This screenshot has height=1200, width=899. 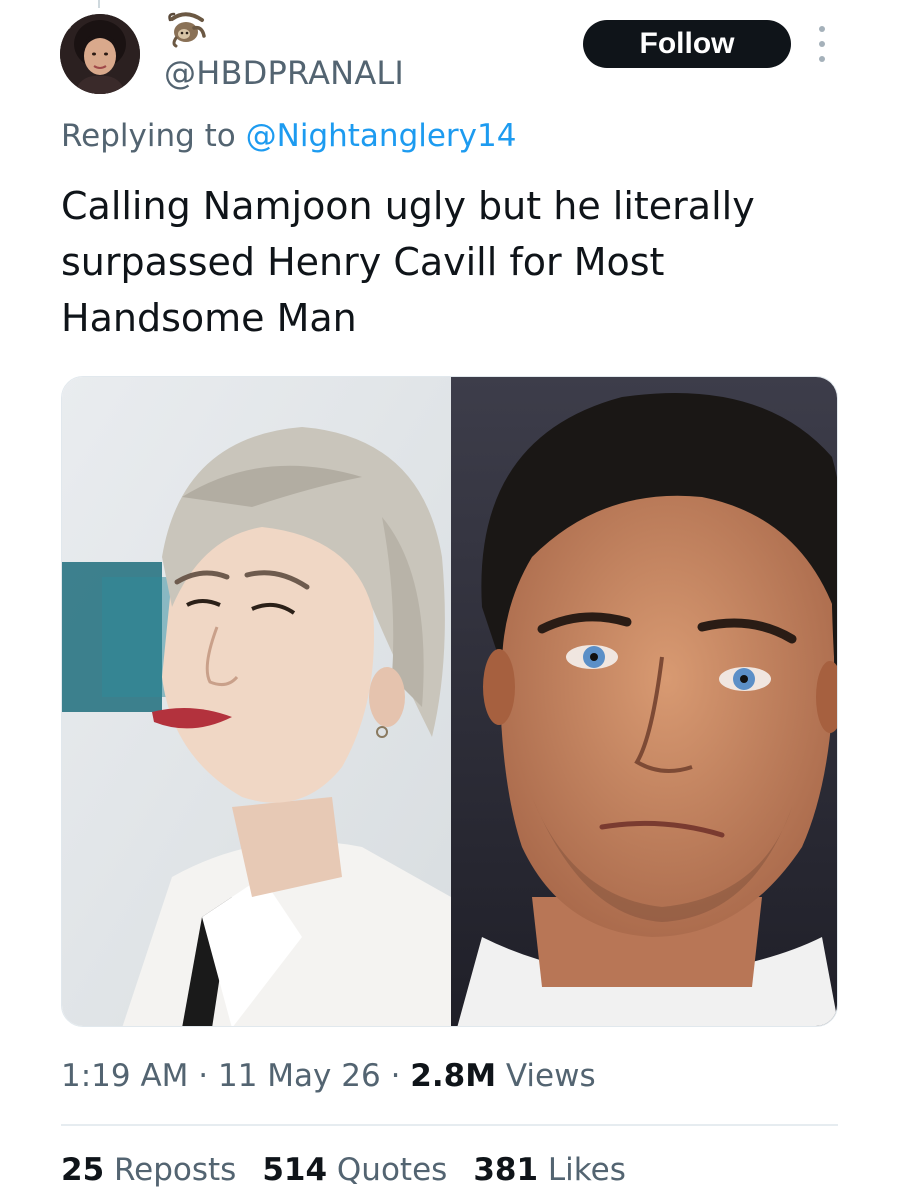 What do you see at coordinates (175, 1170) in the screenshot?
I see `reposts-label: Reposts` at bounding box center [175, 1170].